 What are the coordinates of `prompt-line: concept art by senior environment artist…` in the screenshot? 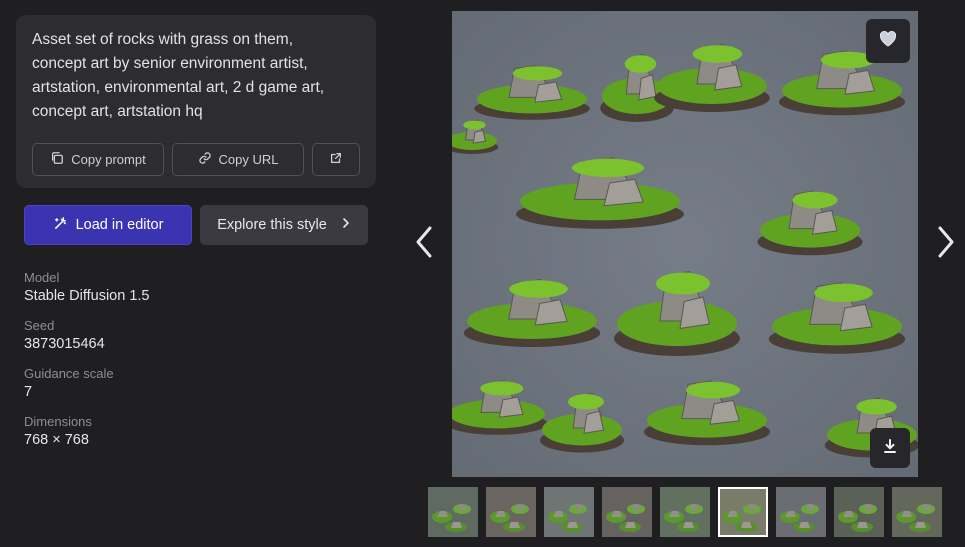 It's located at (170, 63).